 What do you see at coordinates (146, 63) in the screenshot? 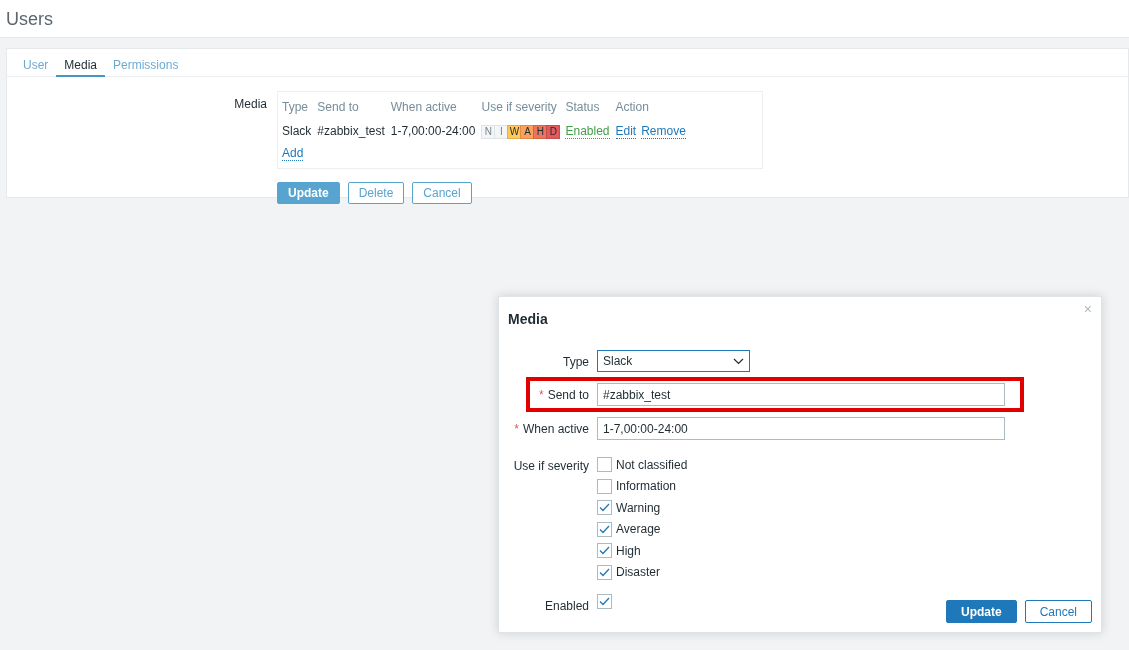
I see `tab: Permissions` at bounding box center [146, 63].